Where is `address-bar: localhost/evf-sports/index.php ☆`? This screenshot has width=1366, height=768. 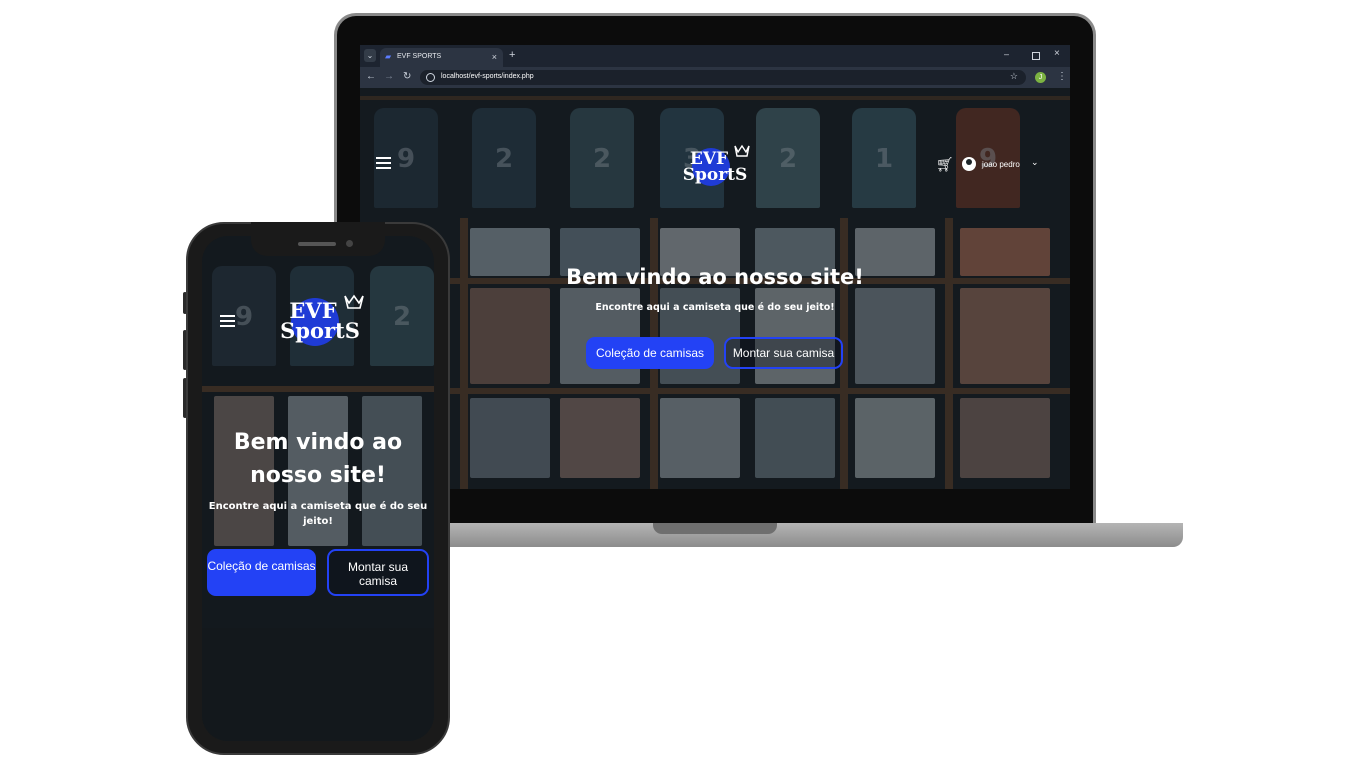 address-bar: localhost/evf-sports/index.php ☆ is located at coordinates (723, 77).